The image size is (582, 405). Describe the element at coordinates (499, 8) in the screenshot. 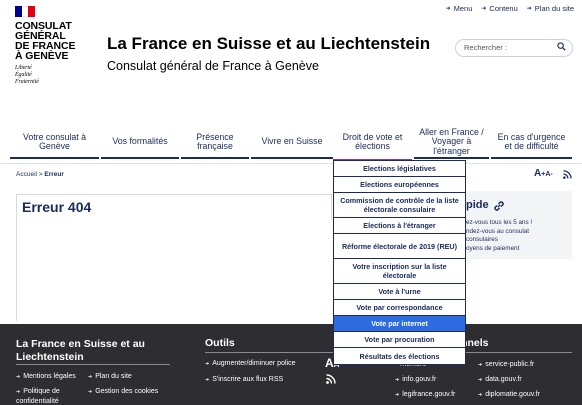

I see `top-link-contenu: ➜ Contenu` at that location.